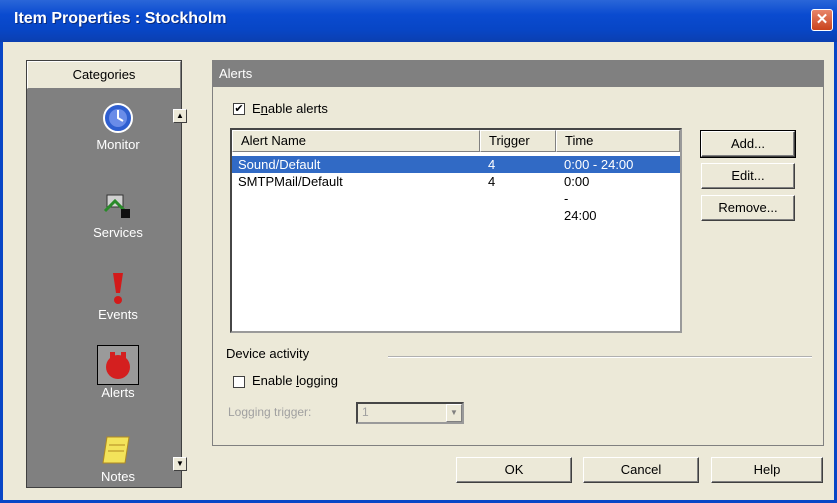 The width and height of the screenshot is (837, 503). Describe the element at coordinates (356, 141) in the screenshot. I see `column-header-alert-name: Alert Name` at that location.